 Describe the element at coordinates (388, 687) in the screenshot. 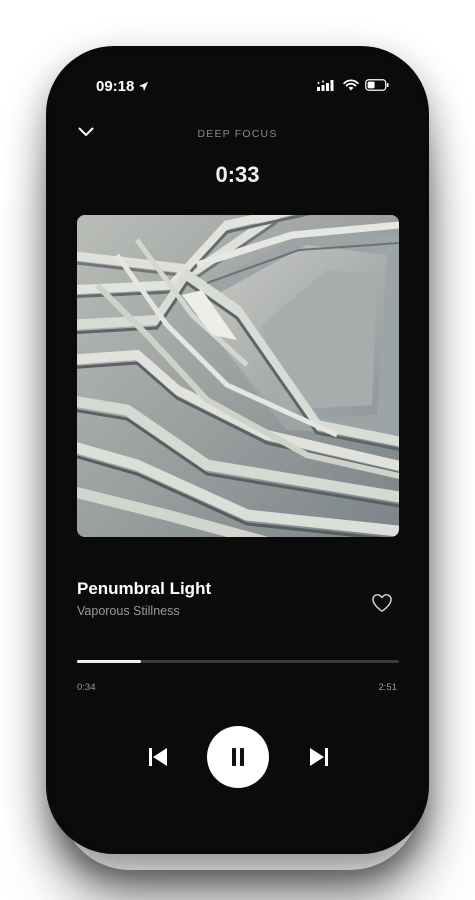

I see `total-time: 2:51` at that location.